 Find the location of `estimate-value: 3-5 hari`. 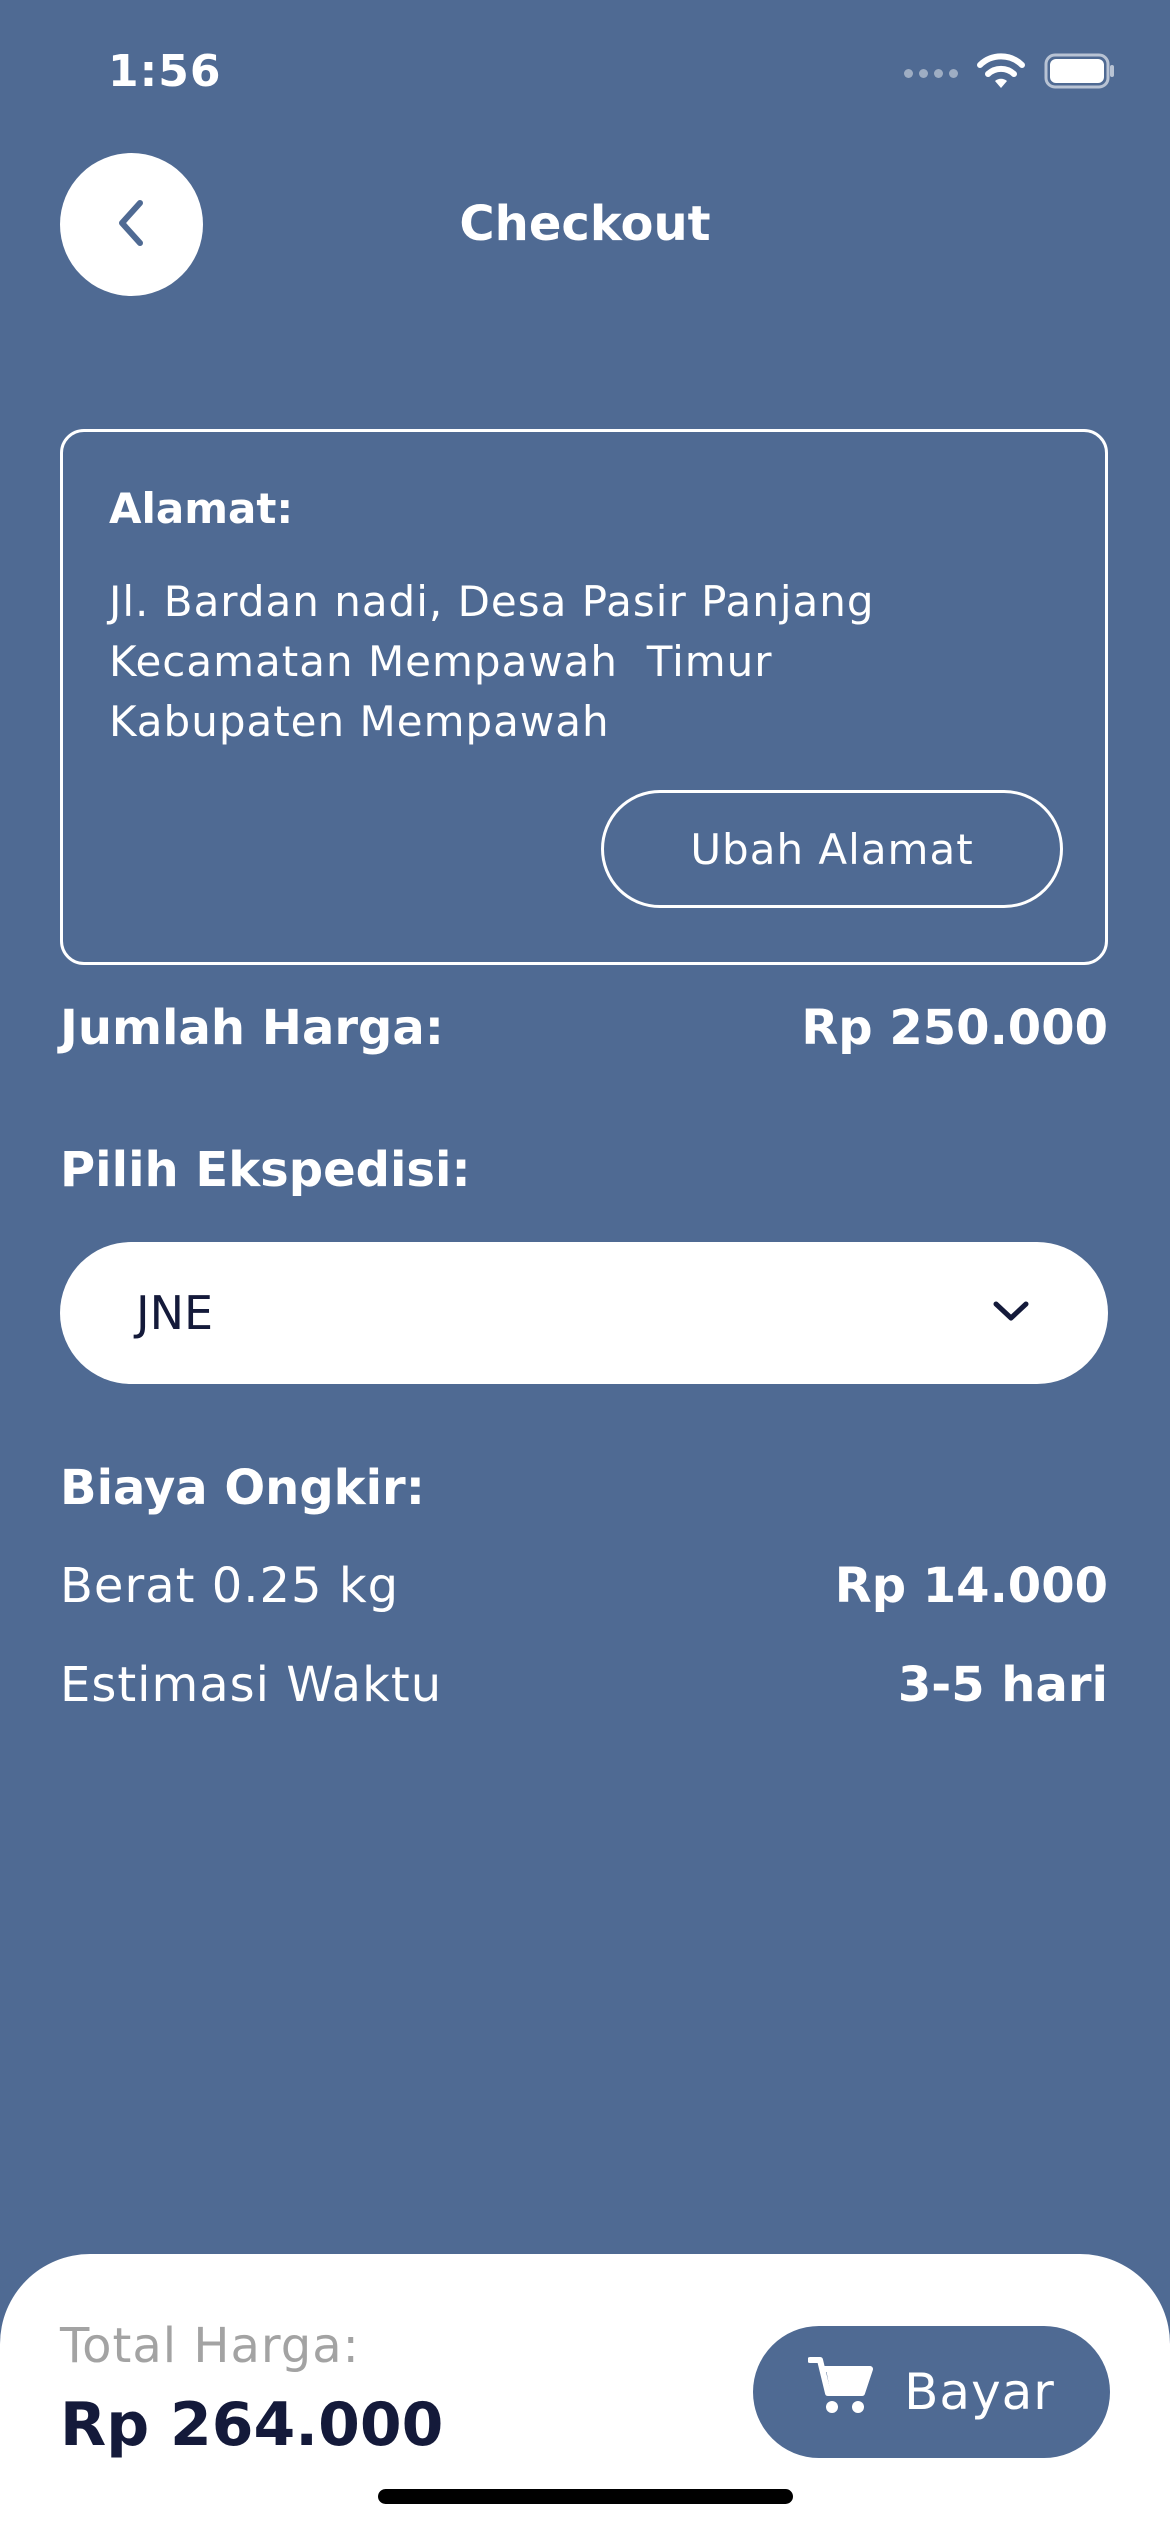

estimate-value: 3-5 hari is located at coordinates (1002, 1685).